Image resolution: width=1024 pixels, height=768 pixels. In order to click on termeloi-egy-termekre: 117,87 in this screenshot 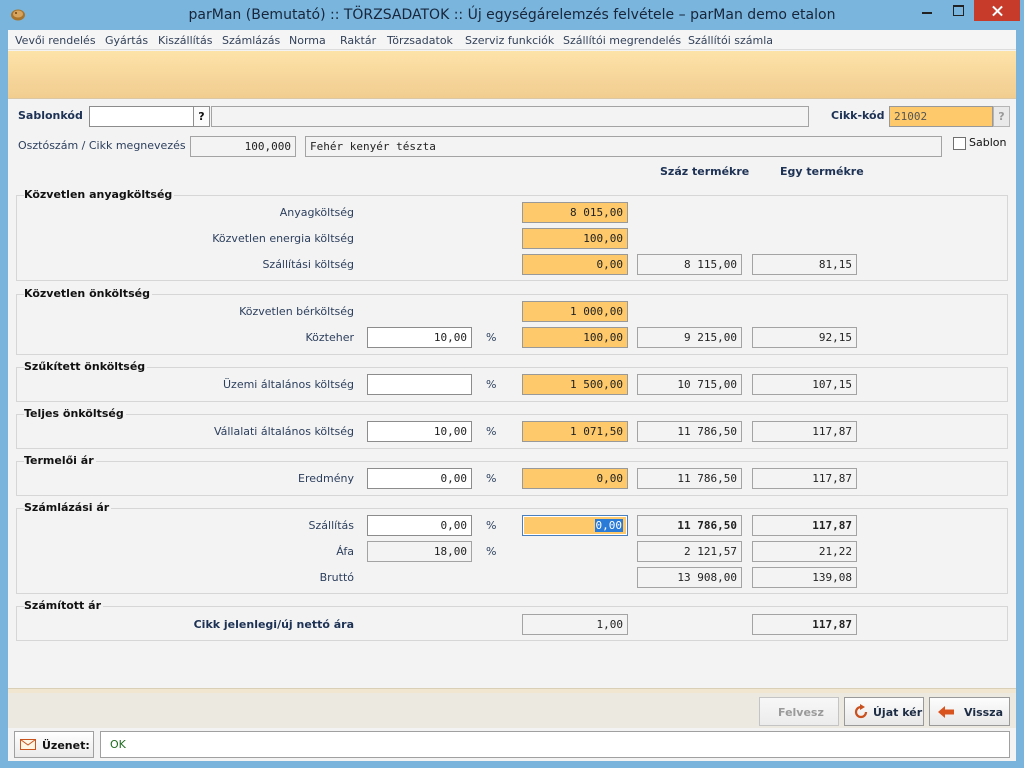, I will do `click(804, 478)`.